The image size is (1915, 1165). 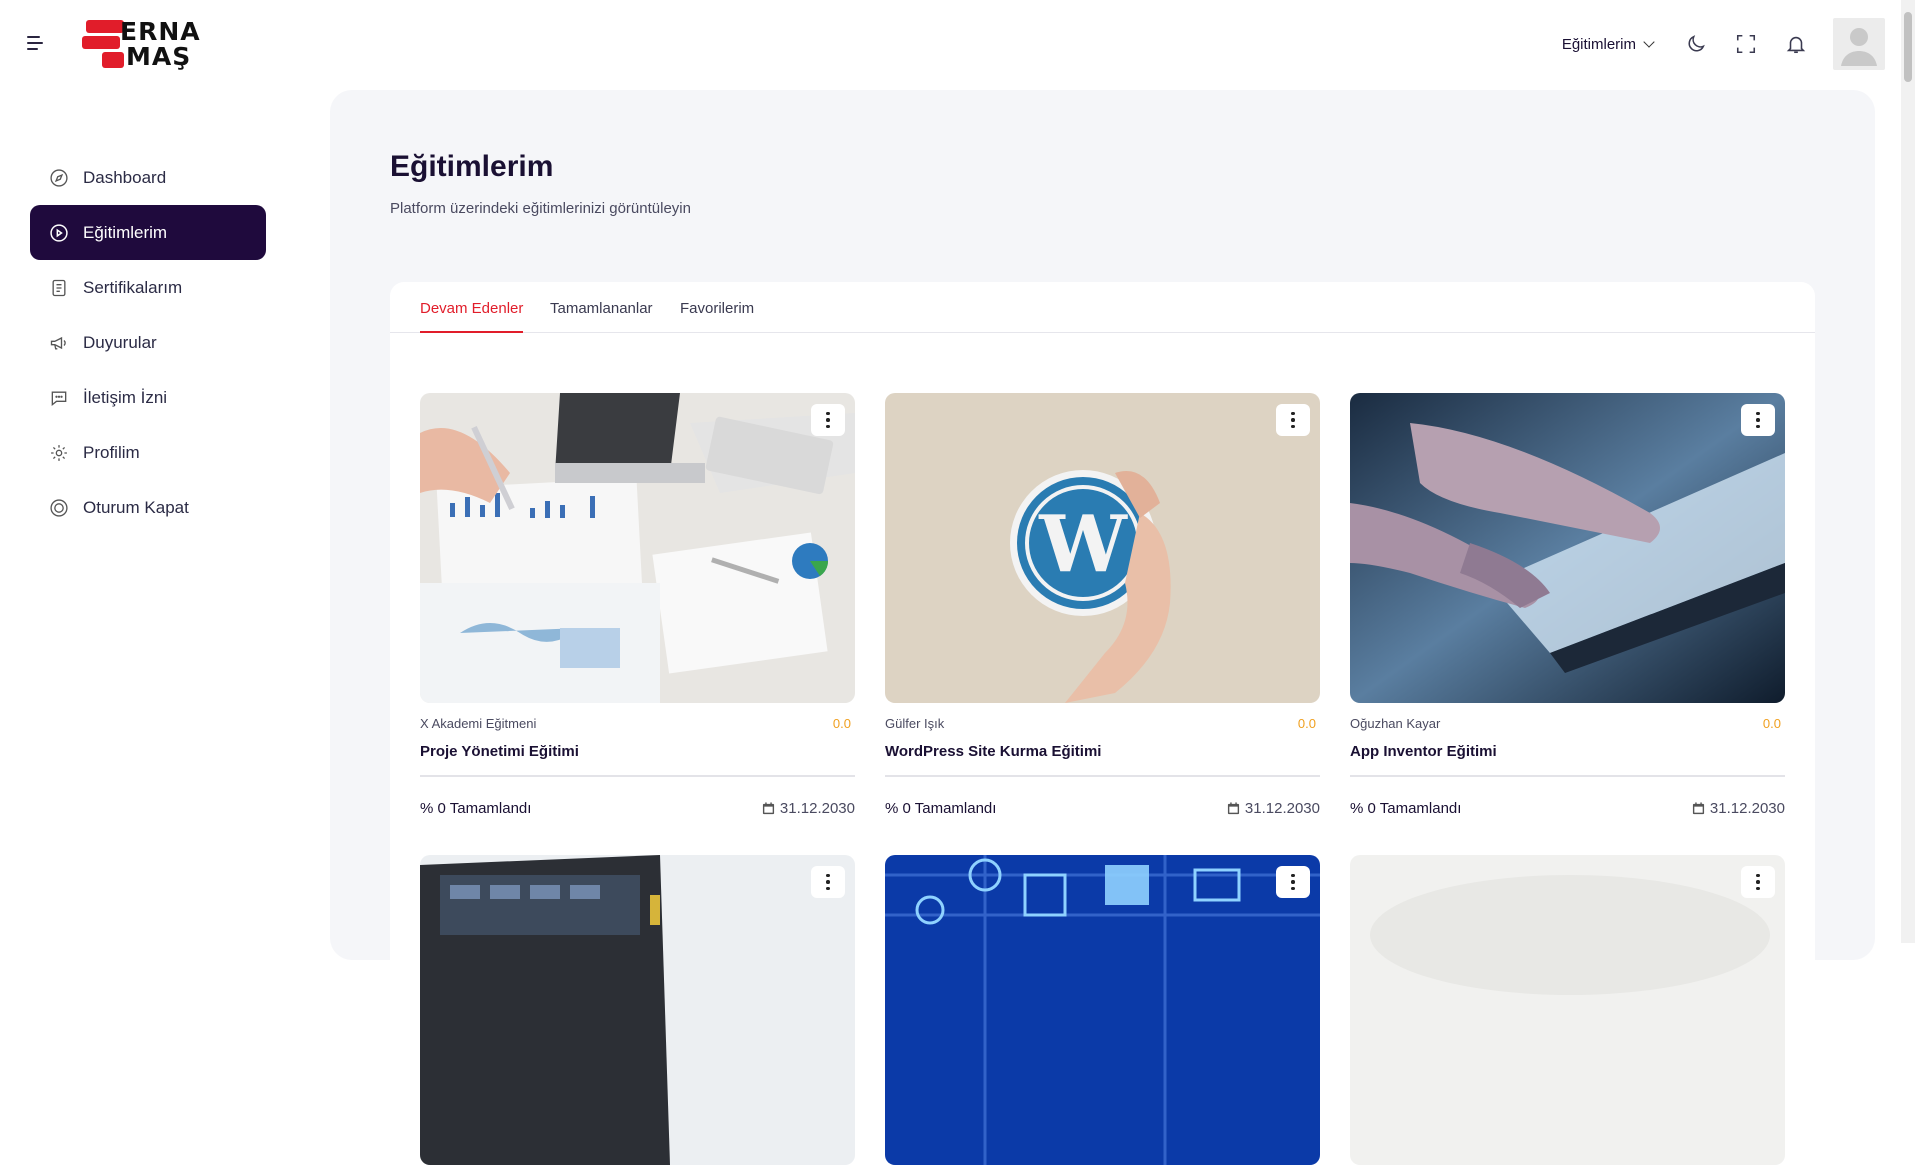 I want to click on instructor-name: Oğuzhan Kayar, so click(x=1395, y=723).